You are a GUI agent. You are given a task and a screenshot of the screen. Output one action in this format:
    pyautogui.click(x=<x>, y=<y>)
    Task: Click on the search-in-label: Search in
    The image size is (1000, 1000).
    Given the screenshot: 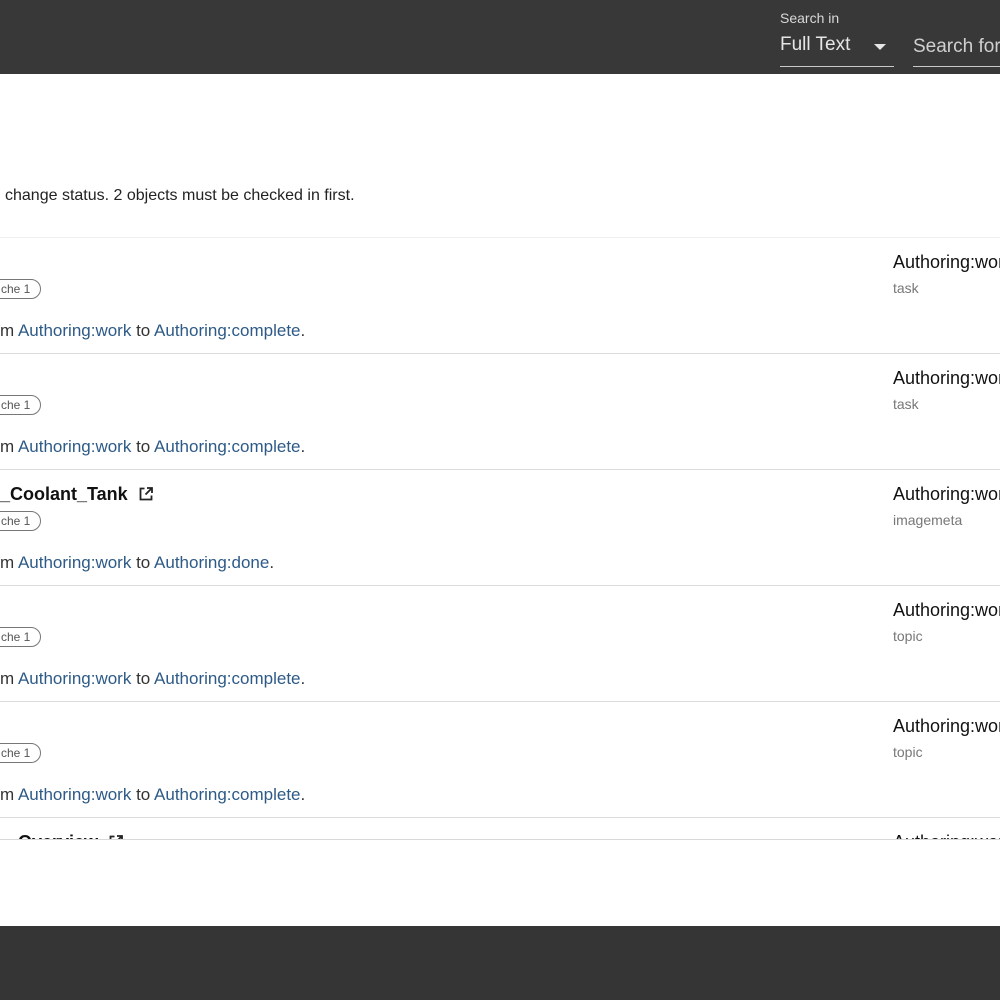 What is the action you would take?
    pyautogui.click(x=810, y=18)
    